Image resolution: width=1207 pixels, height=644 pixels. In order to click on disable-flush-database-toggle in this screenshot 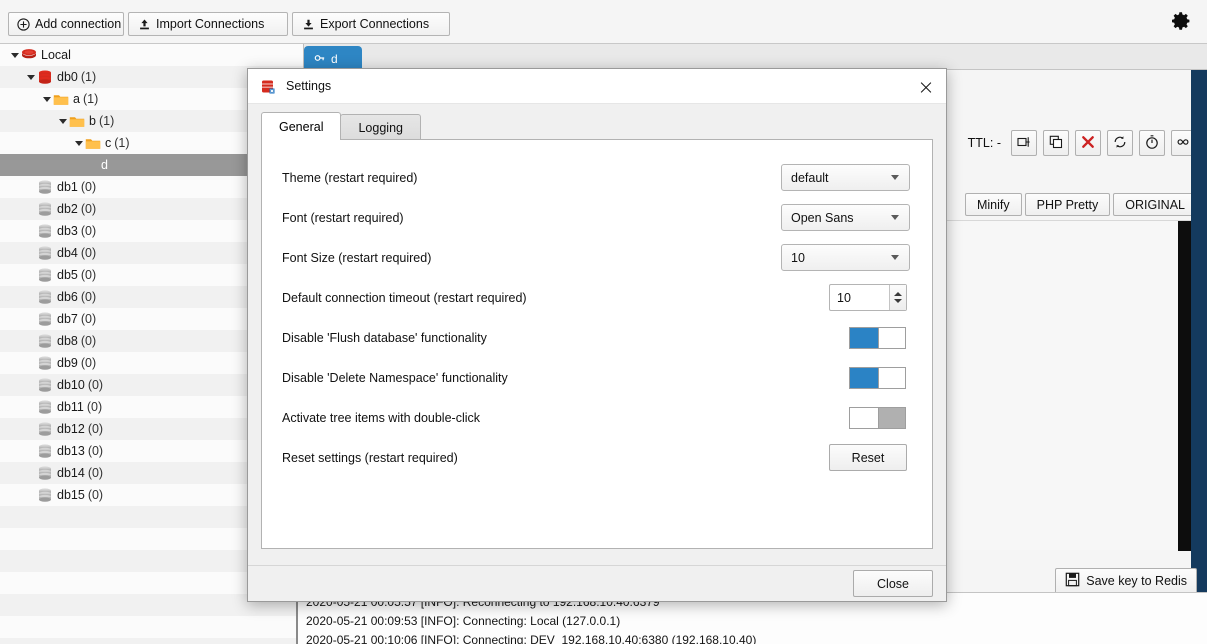, I will do `click(877, 338)`.